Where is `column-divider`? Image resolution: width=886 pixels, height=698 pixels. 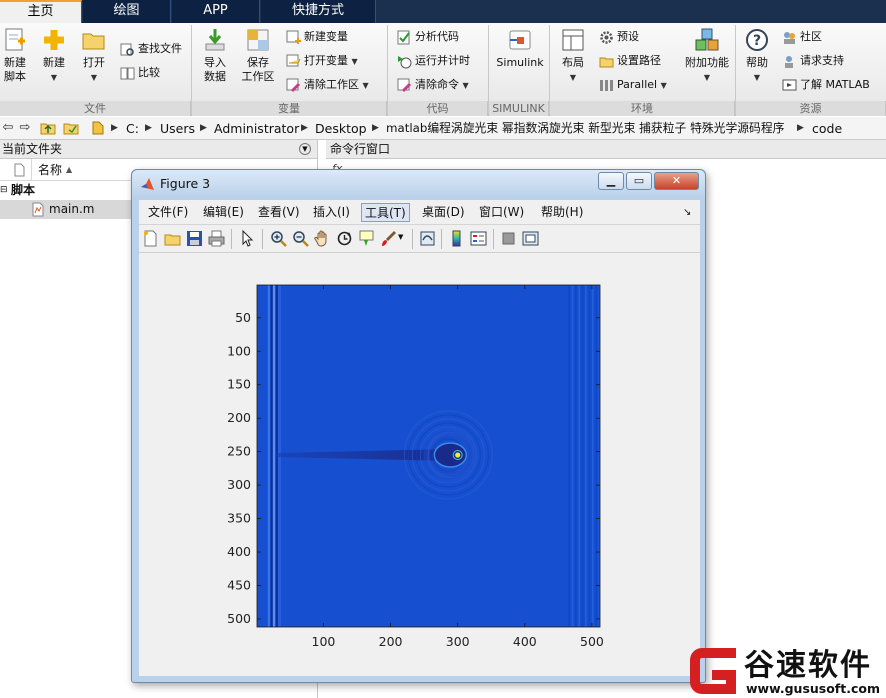 column-divider is located at coordinates (31, 170).